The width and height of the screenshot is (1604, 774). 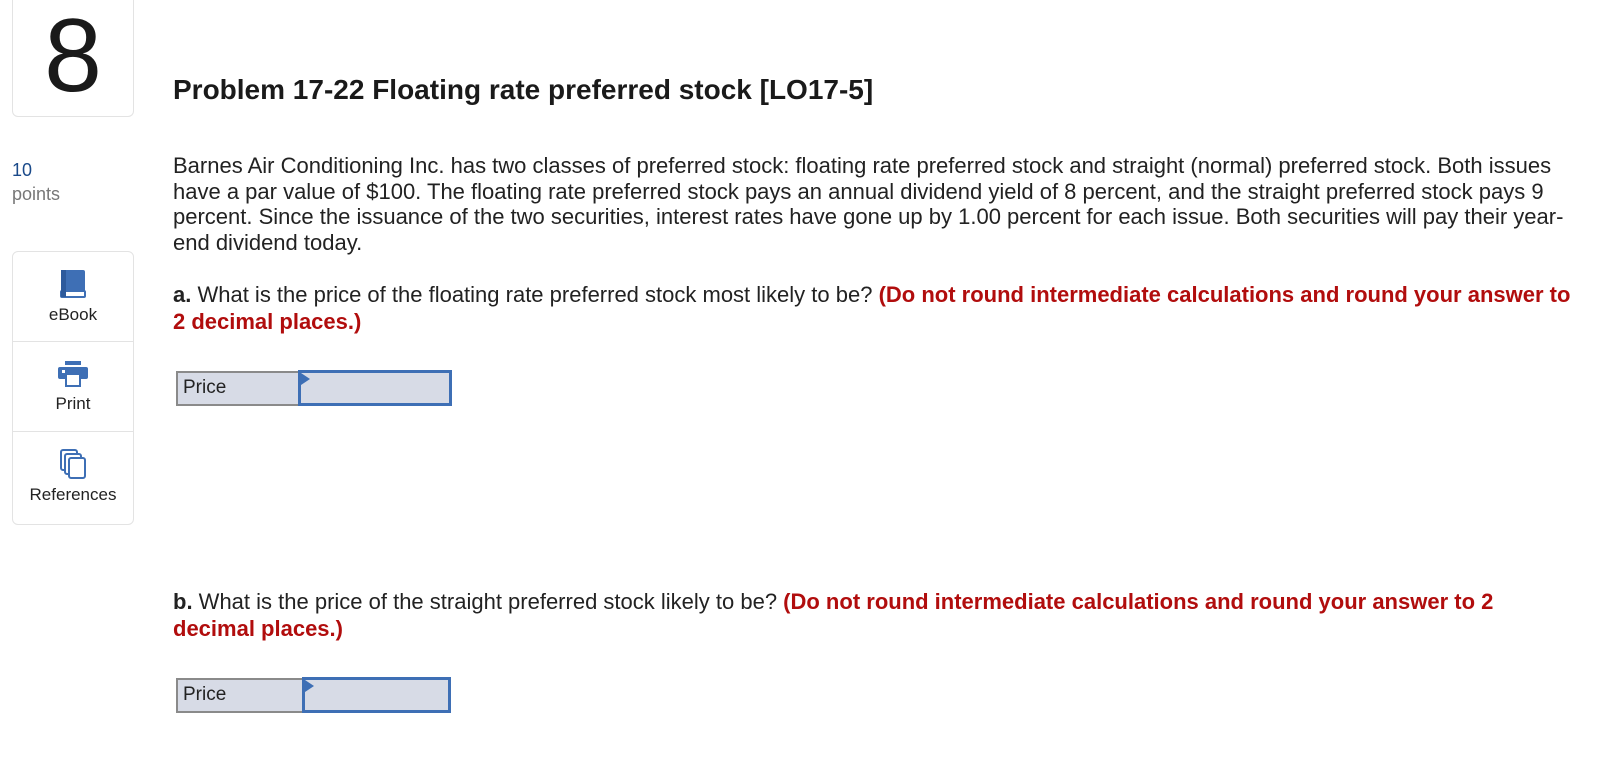 I want to click on print-label: Print, so click(x=73, y=403).